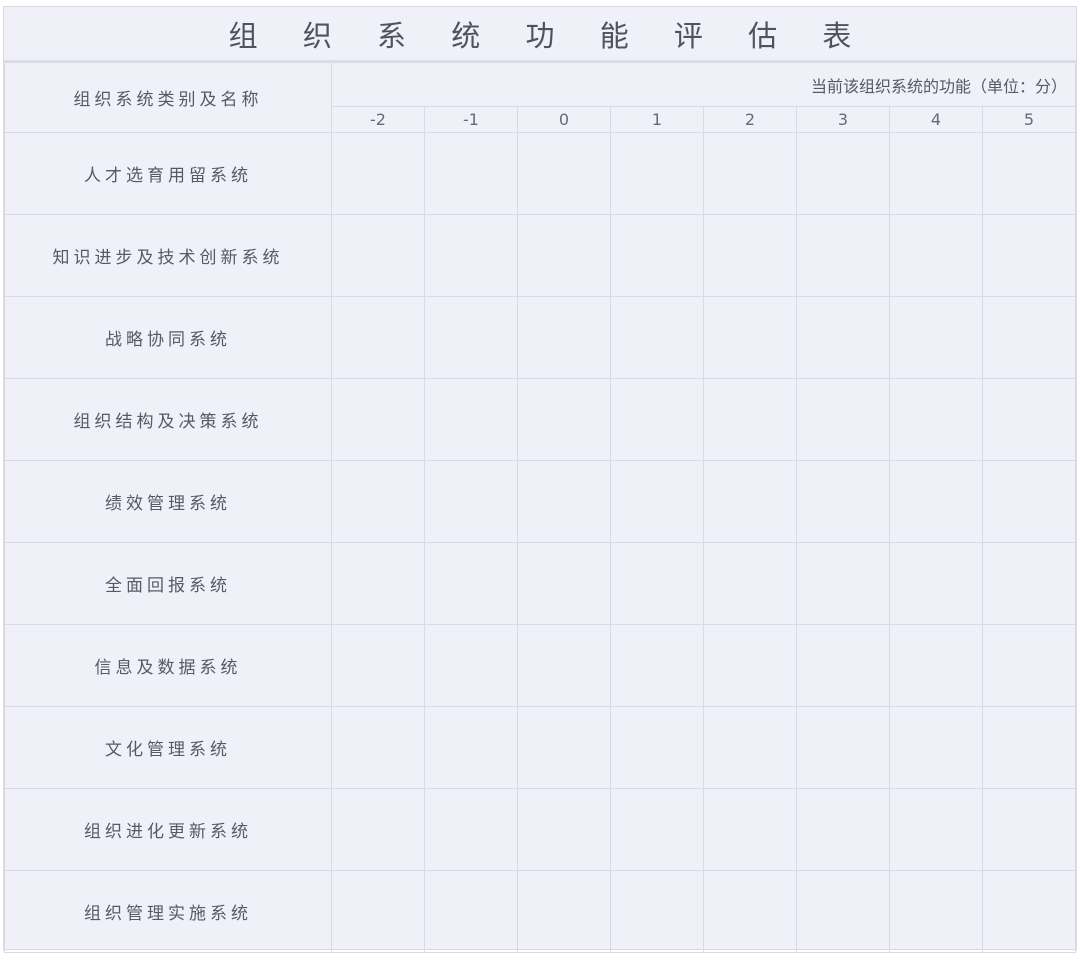  Describe the element at coordinates (657, 119) in the screenshot. I see `score-header: 1` at that location.